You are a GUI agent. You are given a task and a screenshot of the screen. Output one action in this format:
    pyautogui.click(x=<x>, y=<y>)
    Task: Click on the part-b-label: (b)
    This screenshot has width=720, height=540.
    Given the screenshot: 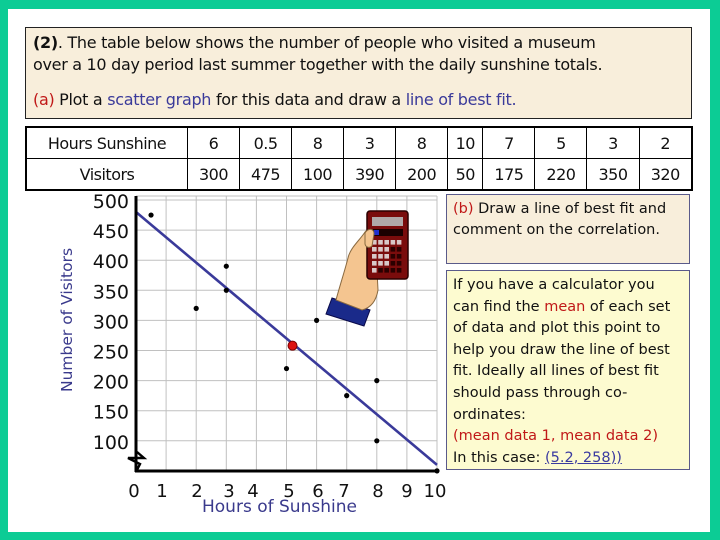 What is the action you would take?
    pyautogui.click(x=463, y=209)
    